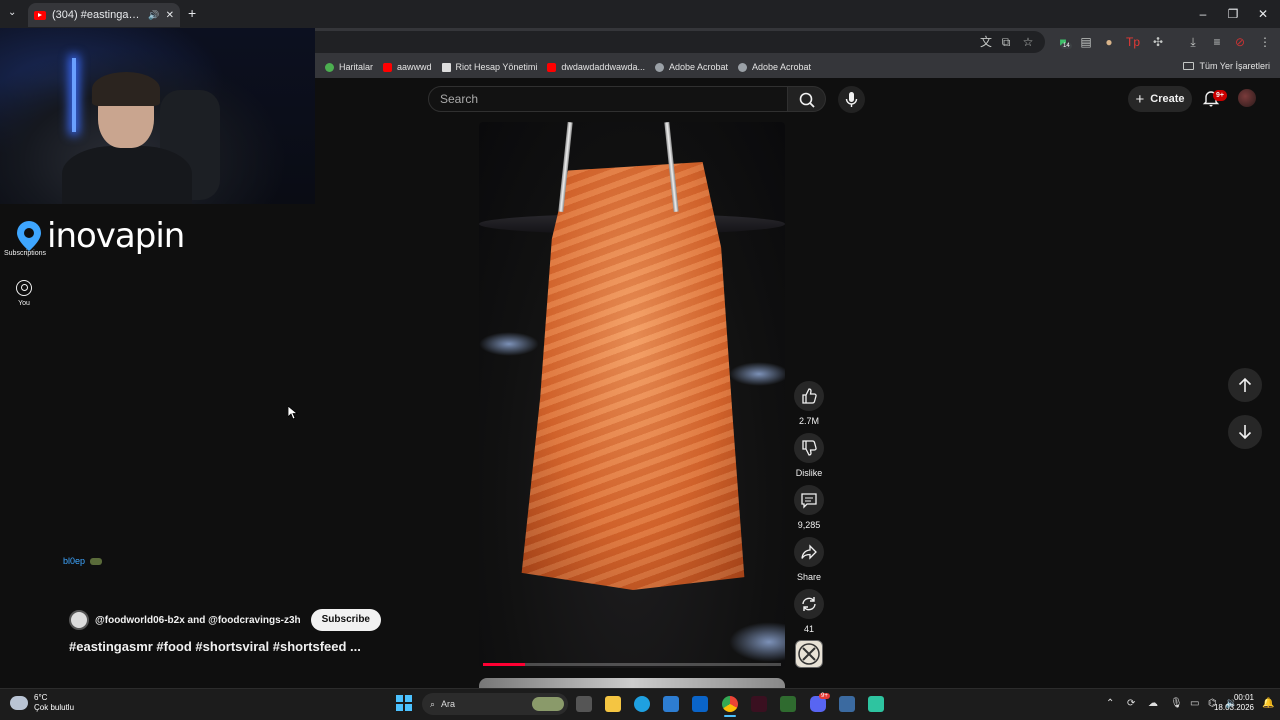  What do you see at coordinates (788, 704) in the screenshot?
I see `app-icon-green` at bounding box center [788, 704].